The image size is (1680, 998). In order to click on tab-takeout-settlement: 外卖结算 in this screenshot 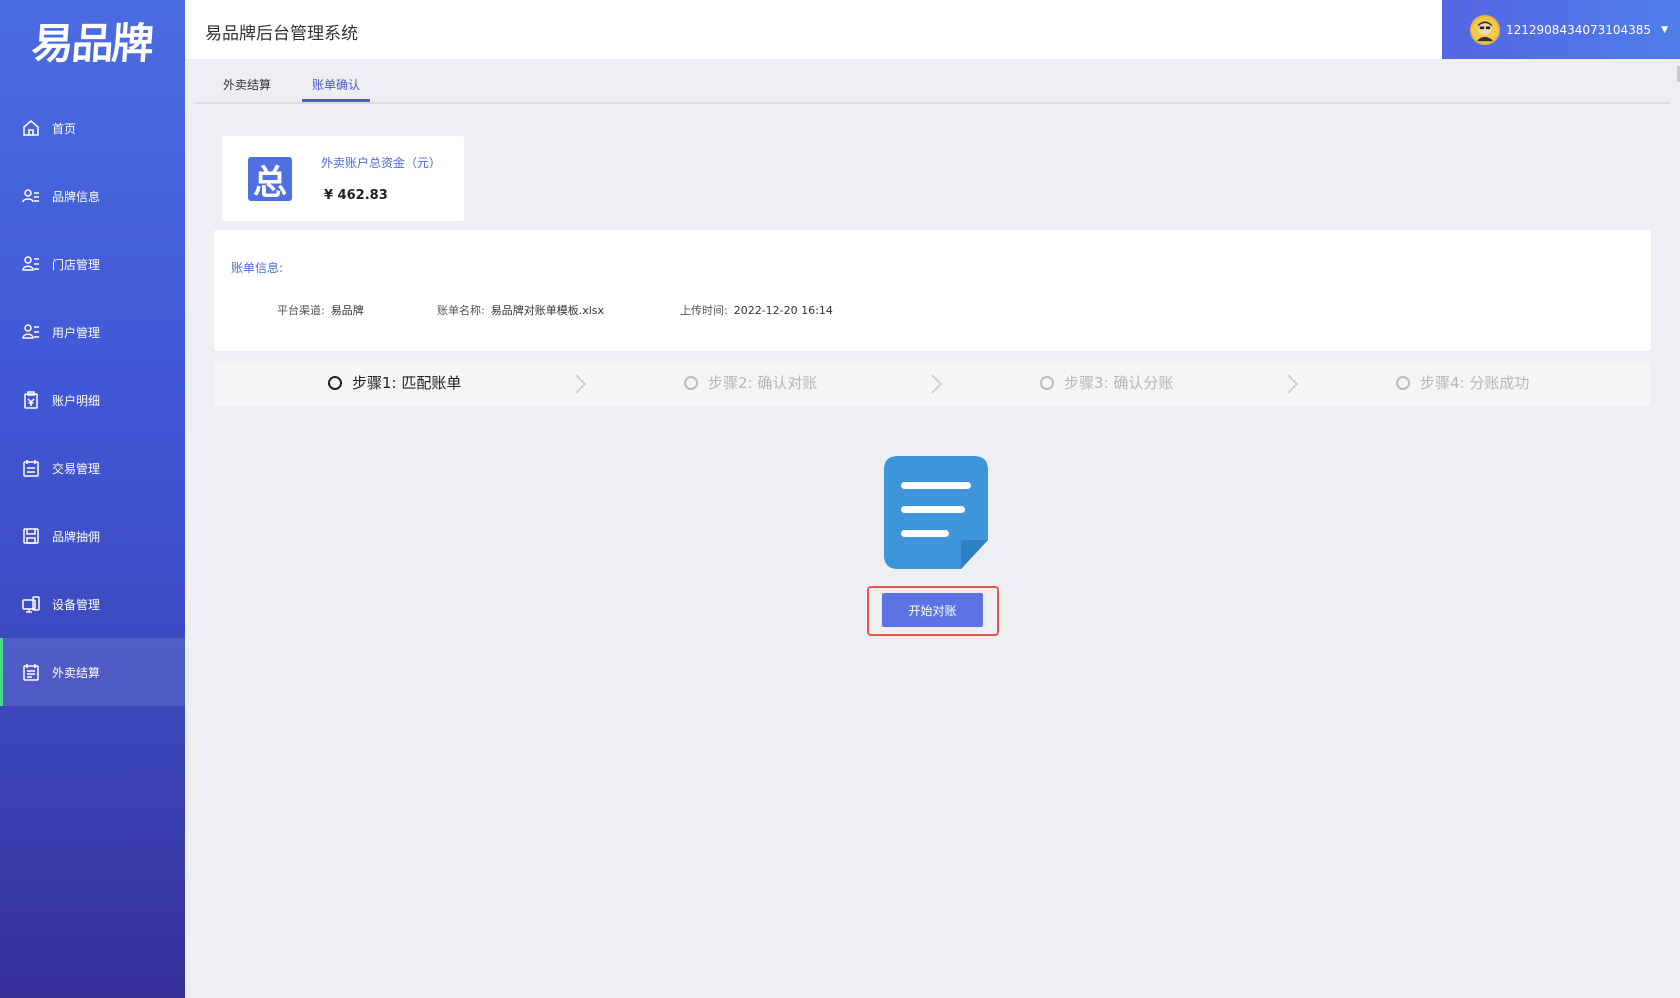, I will do `click(247, 89)`.